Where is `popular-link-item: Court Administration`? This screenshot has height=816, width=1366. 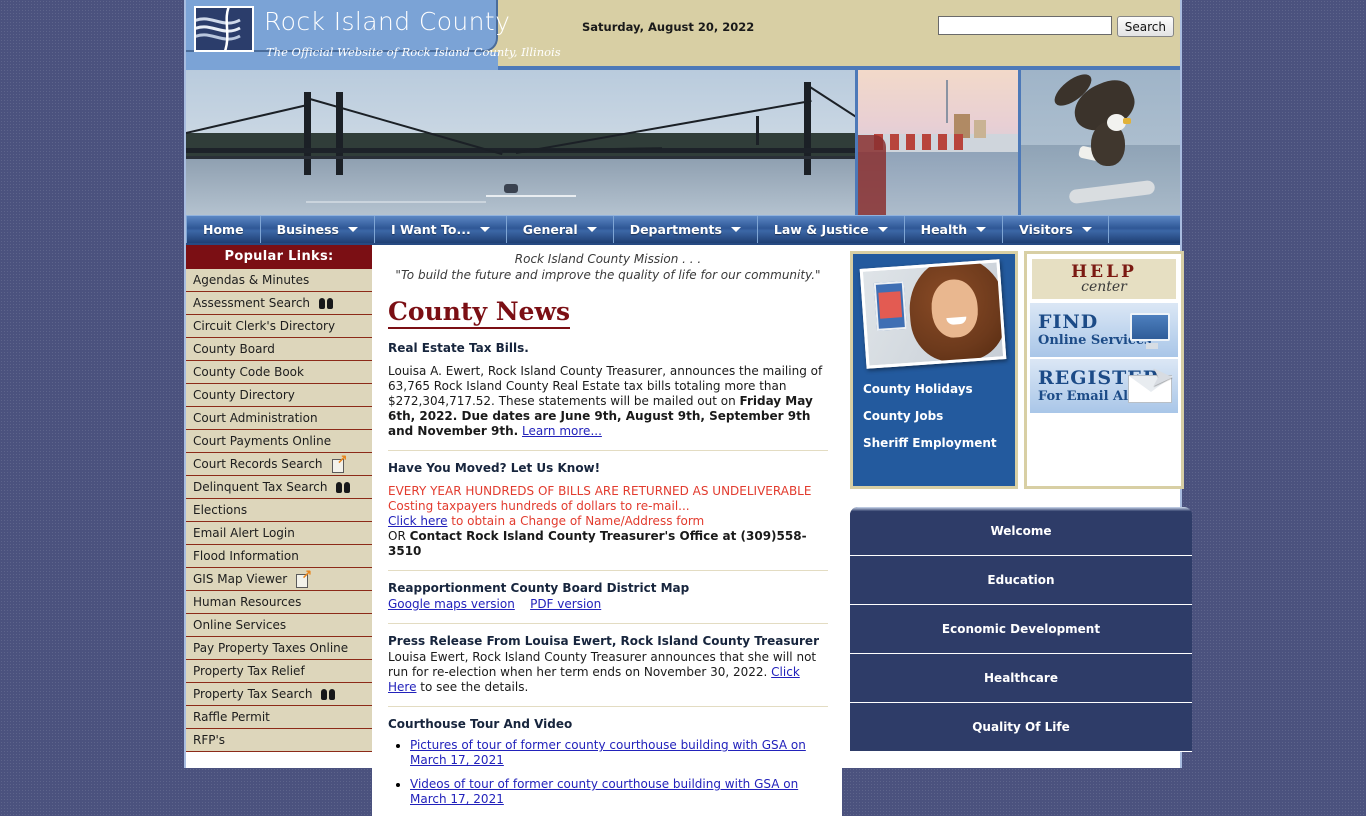 popular-link-item: Court Administration is located at coordinates (279, 418).